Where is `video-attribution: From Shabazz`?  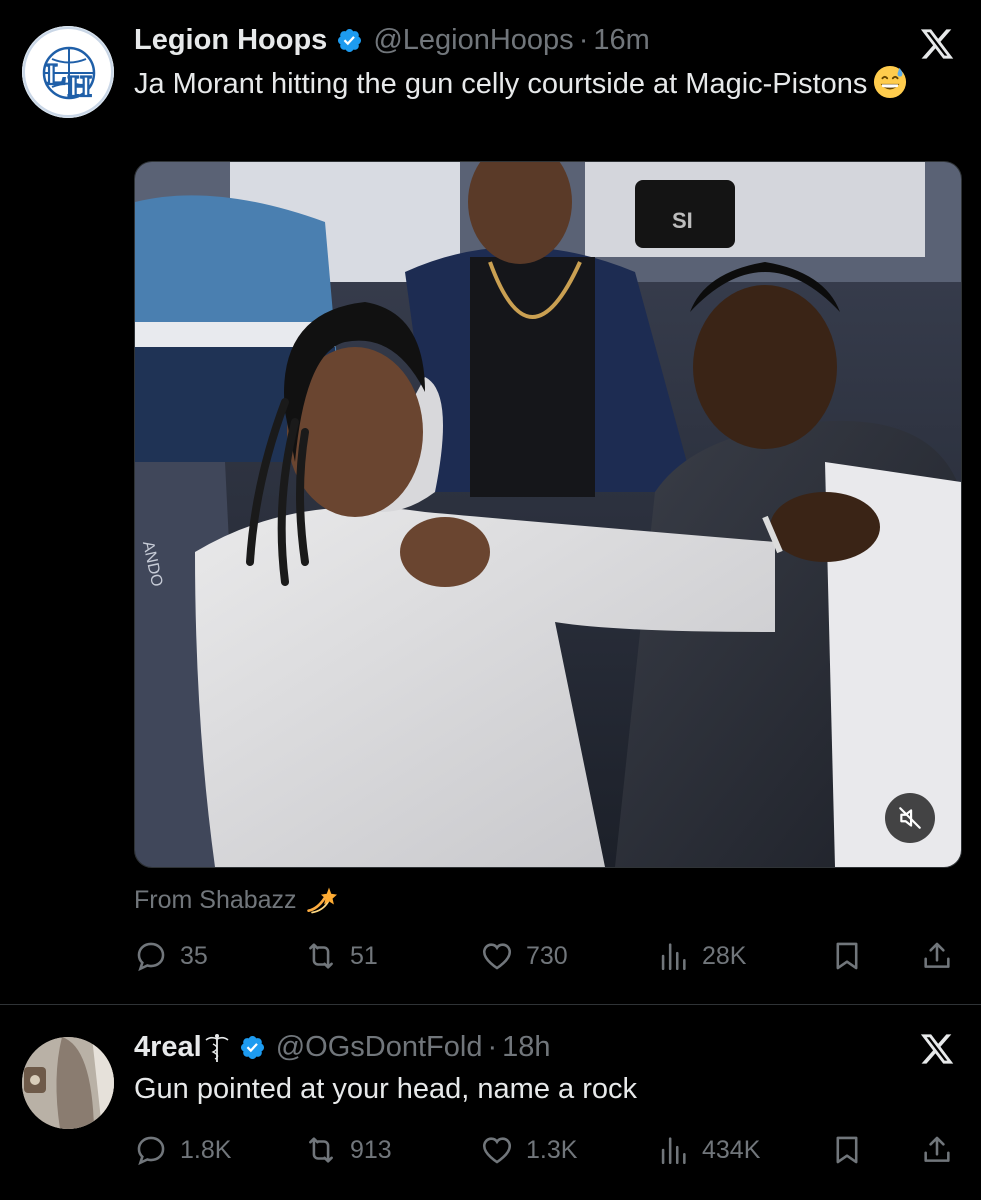
video-attribution: From Shabazz is located at coordinates (235, 900).